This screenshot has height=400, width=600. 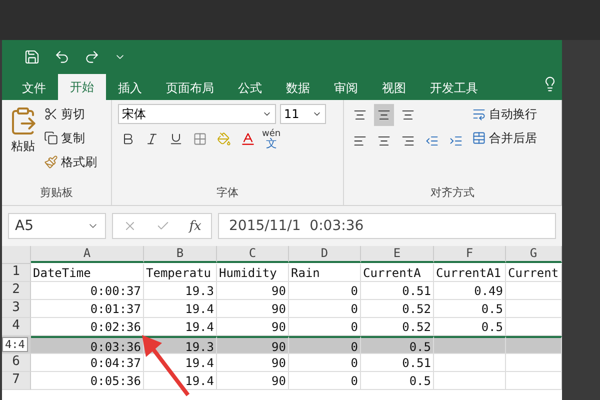 I want to click on column-header: F, so click(x=470, y=254).